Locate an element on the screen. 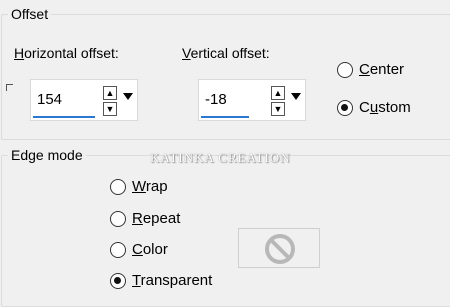 Image resolution: width=450 pixels, height=307 pixels. vertical-offset-spinbox: -18 ▲ ▼ is located at coordinates (252, 100).